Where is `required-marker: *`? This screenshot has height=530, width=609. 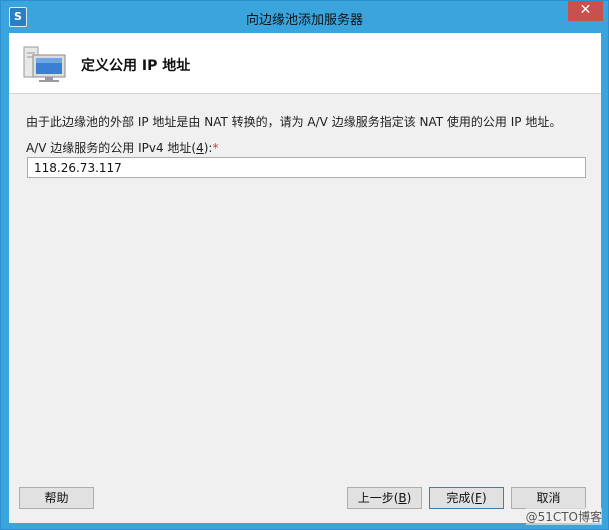
required-marker: * is located at coordinates (215, 148).